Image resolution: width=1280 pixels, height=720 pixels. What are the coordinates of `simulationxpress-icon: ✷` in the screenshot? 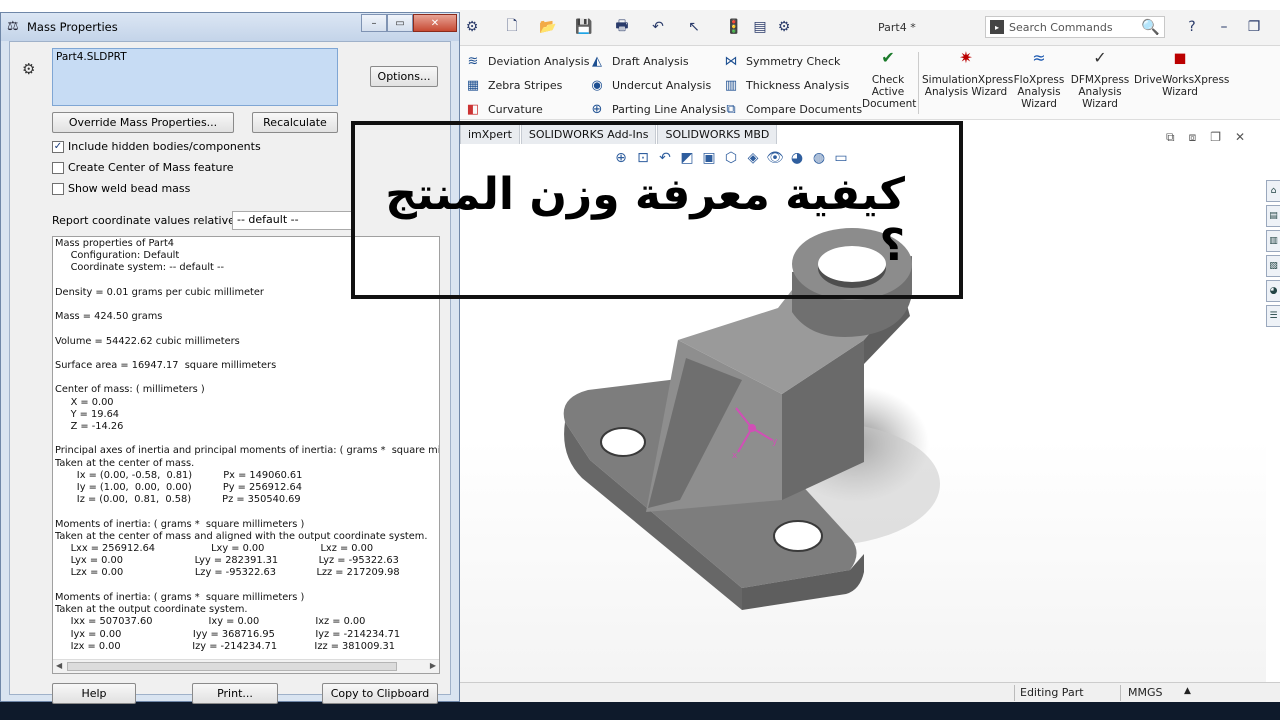 It's located at (966, 57).